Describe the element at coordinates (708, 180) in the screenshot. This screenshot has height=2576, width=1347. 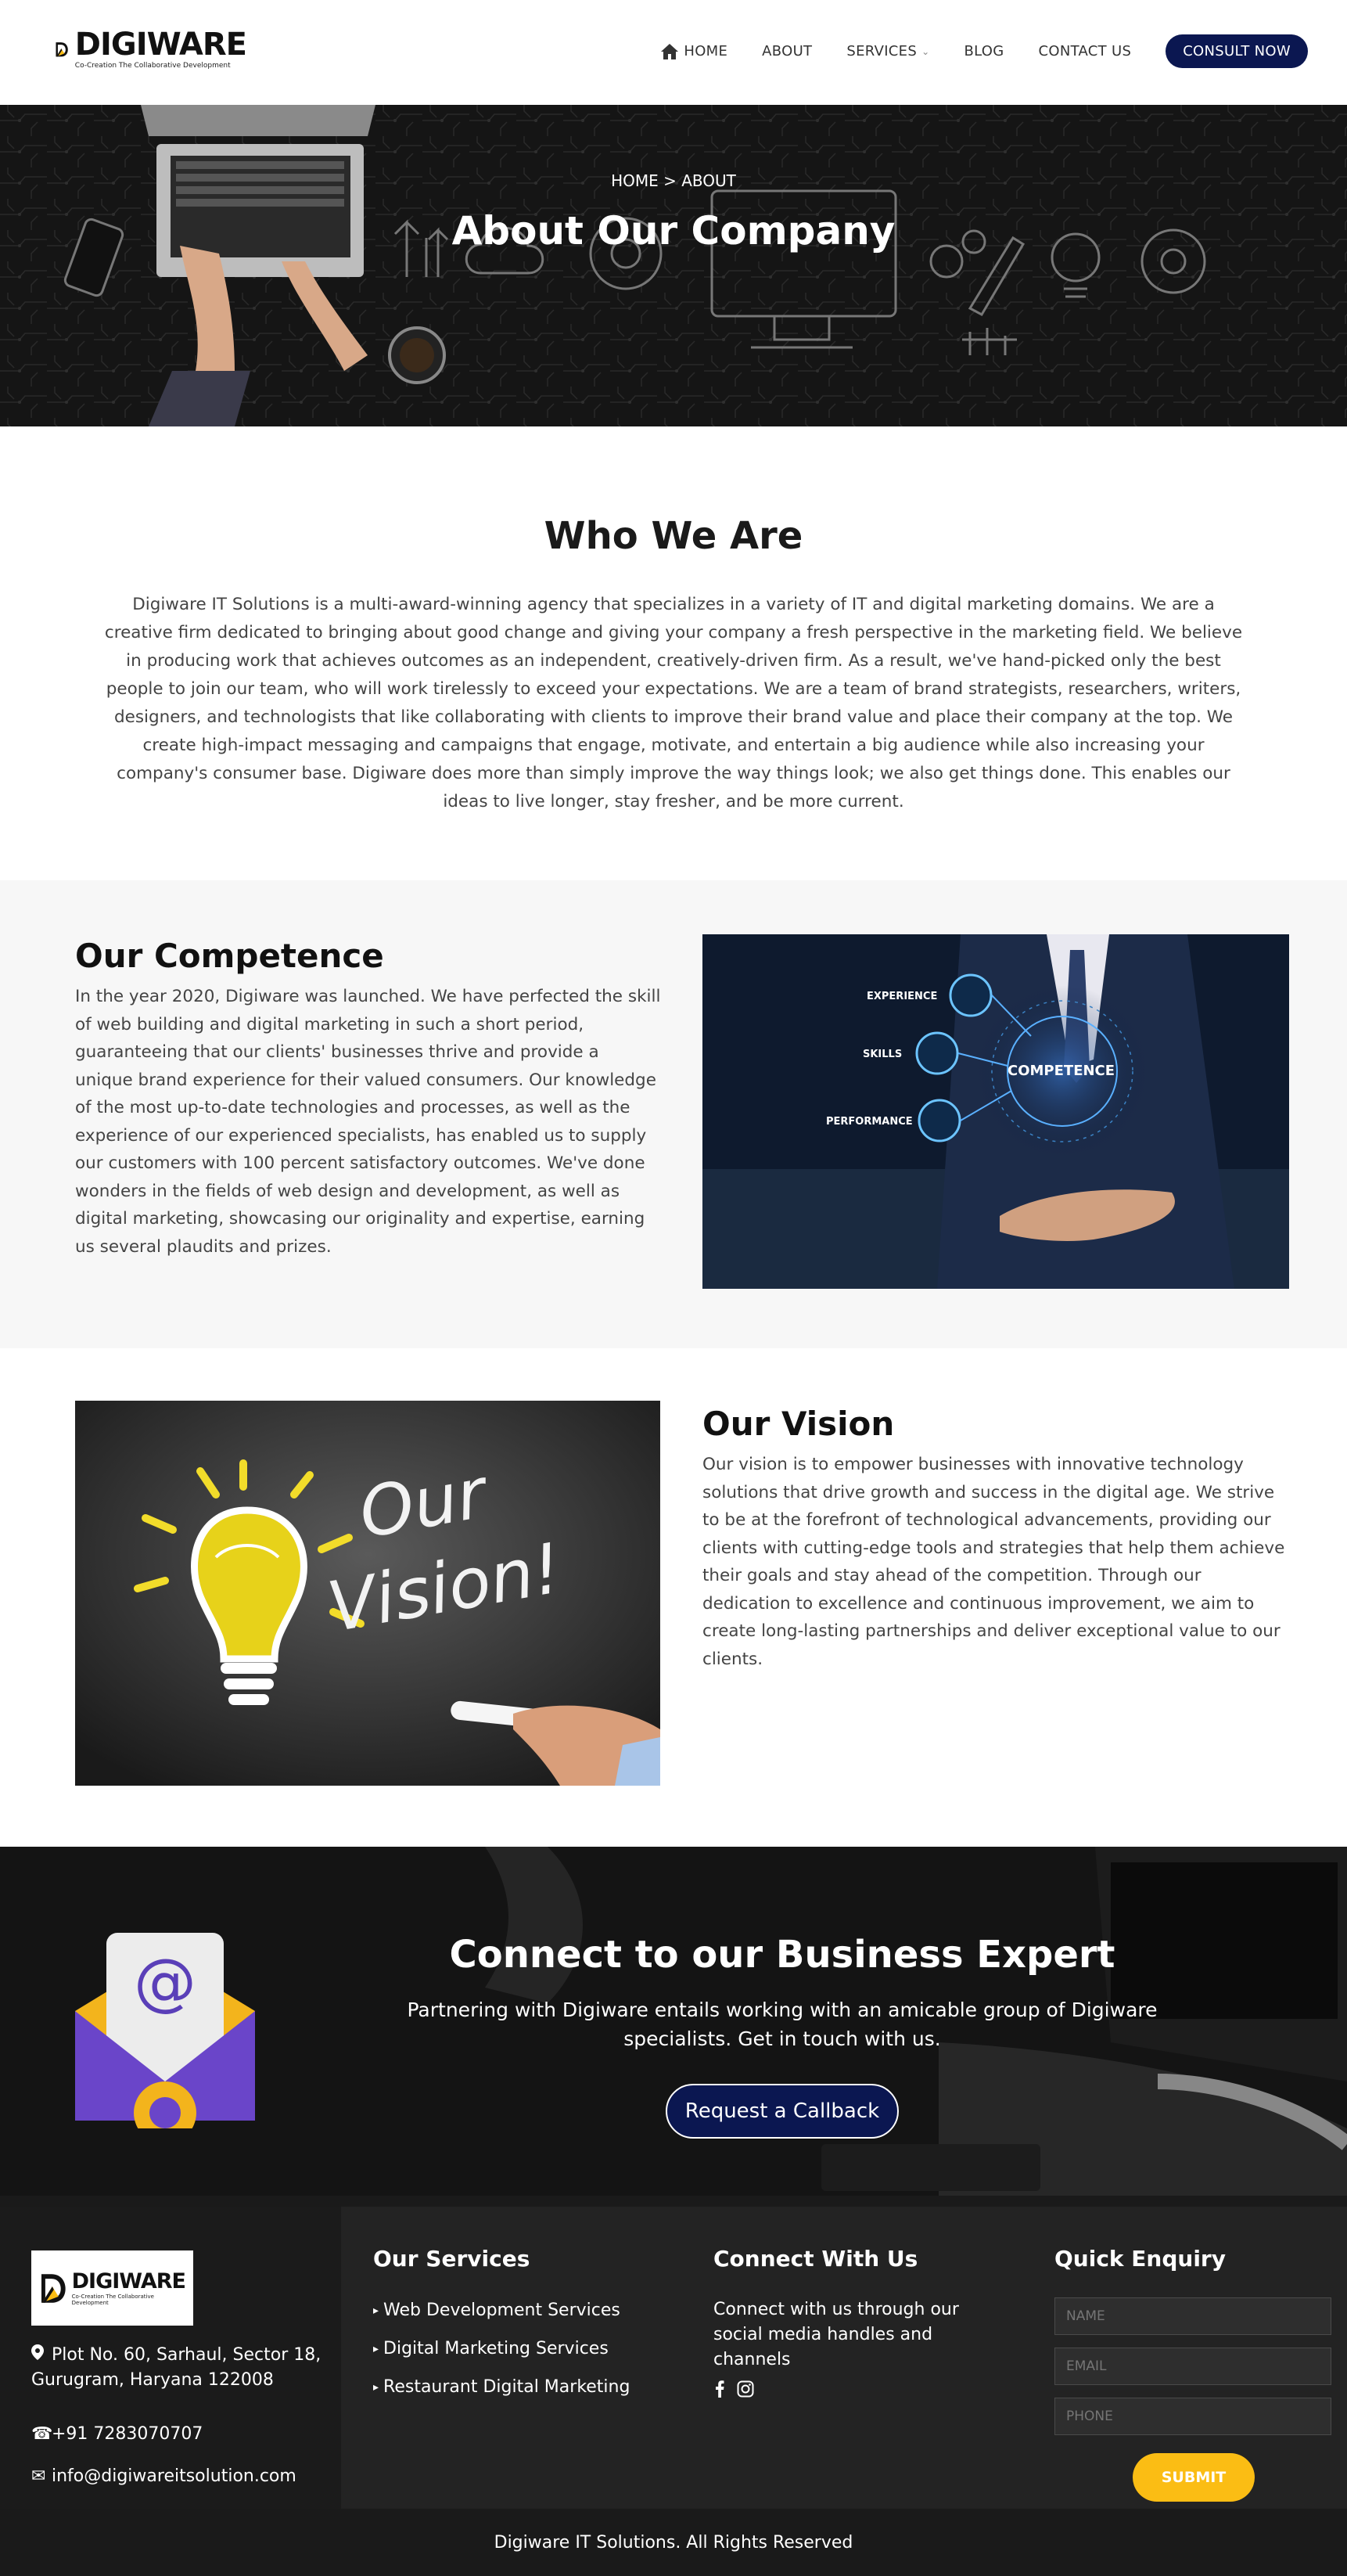
I see `breadcrumb-current: ABOUT` at that location.